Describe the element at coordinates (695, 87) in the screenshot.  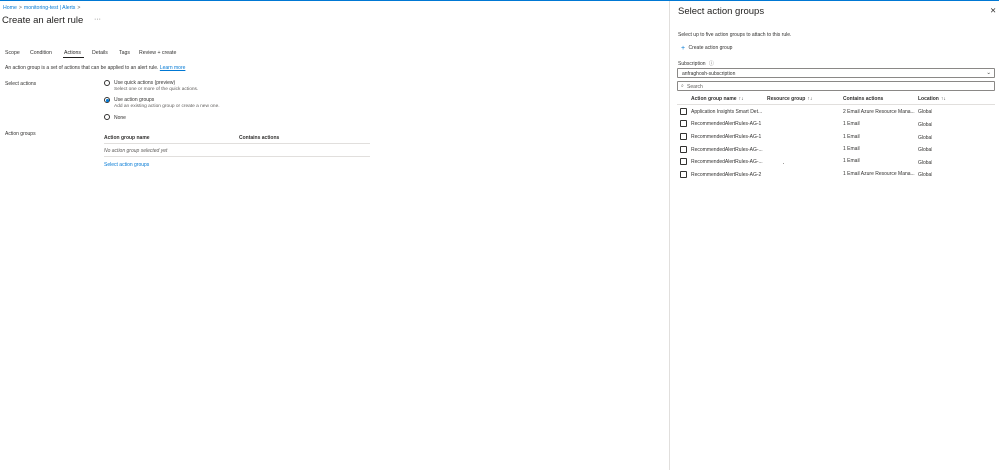
I see `search-placeholder: Search` at that location.